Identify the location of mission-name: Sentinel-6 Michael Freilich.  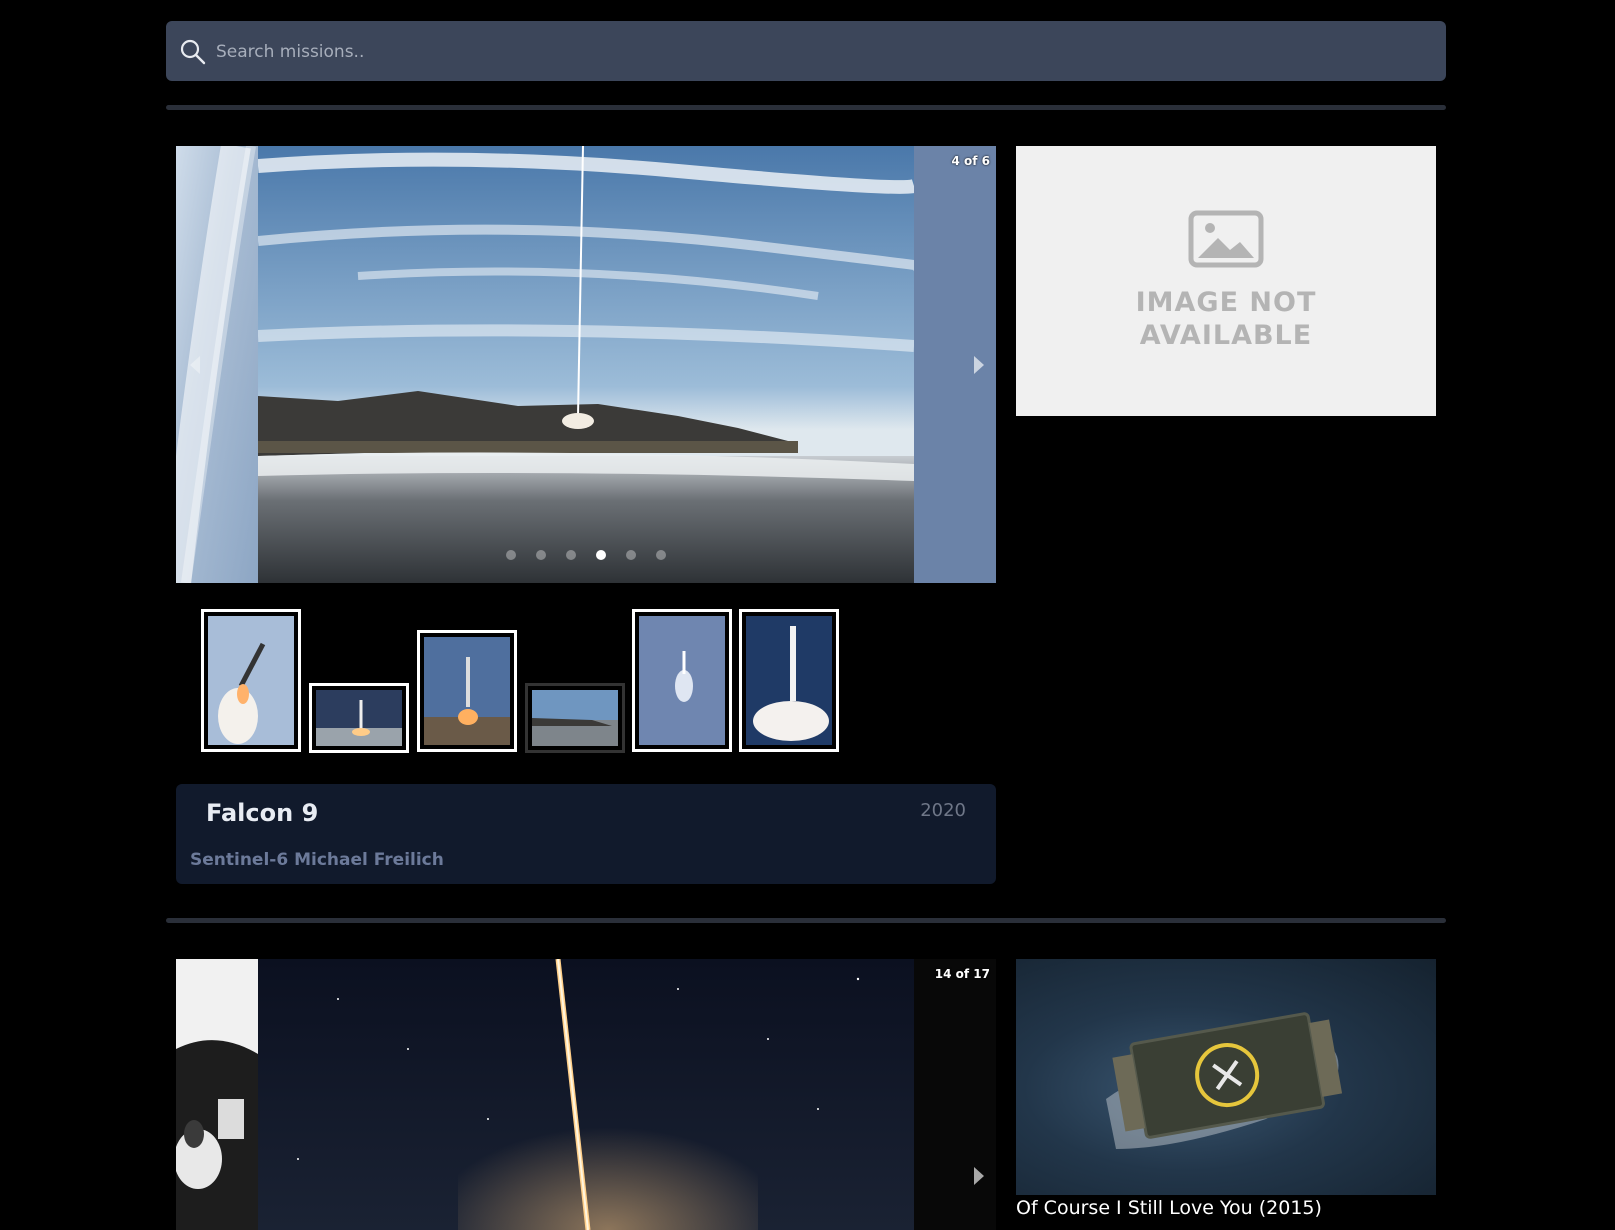
(317, 860).